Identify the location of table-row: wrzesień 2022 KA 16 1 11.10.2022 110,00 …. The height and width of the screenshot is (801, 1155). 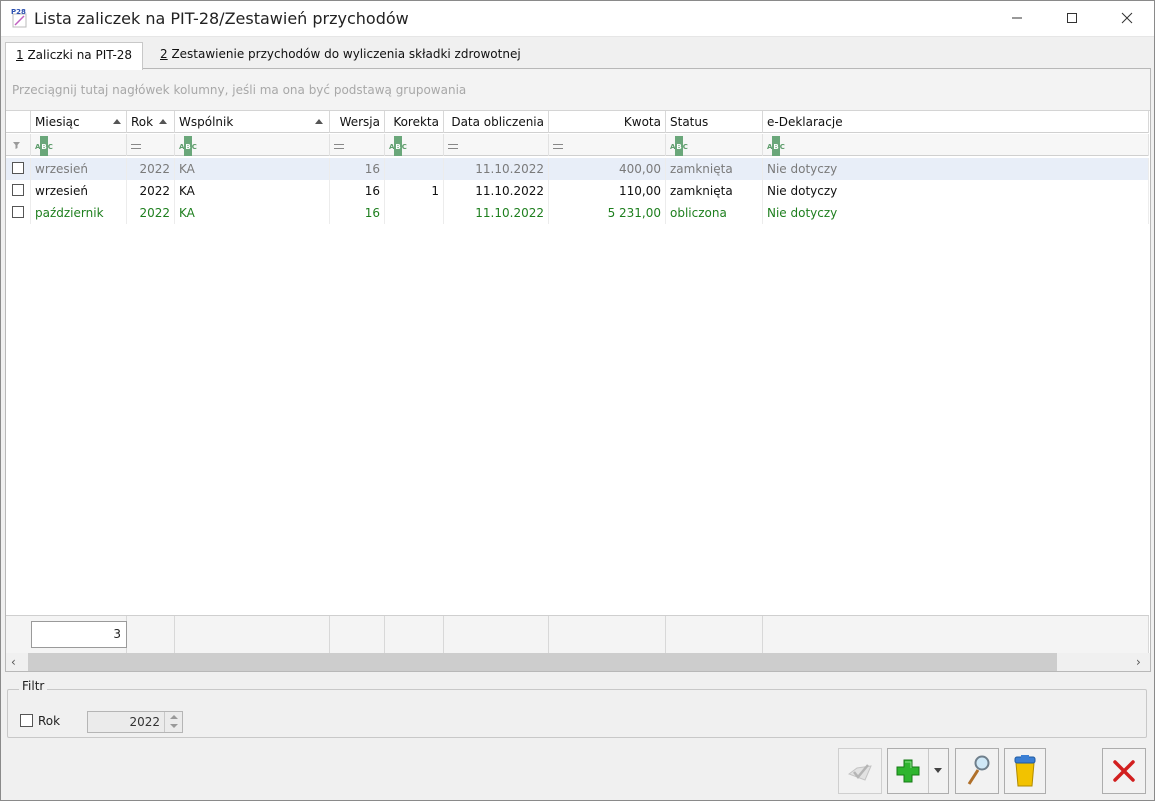
(577, 191).